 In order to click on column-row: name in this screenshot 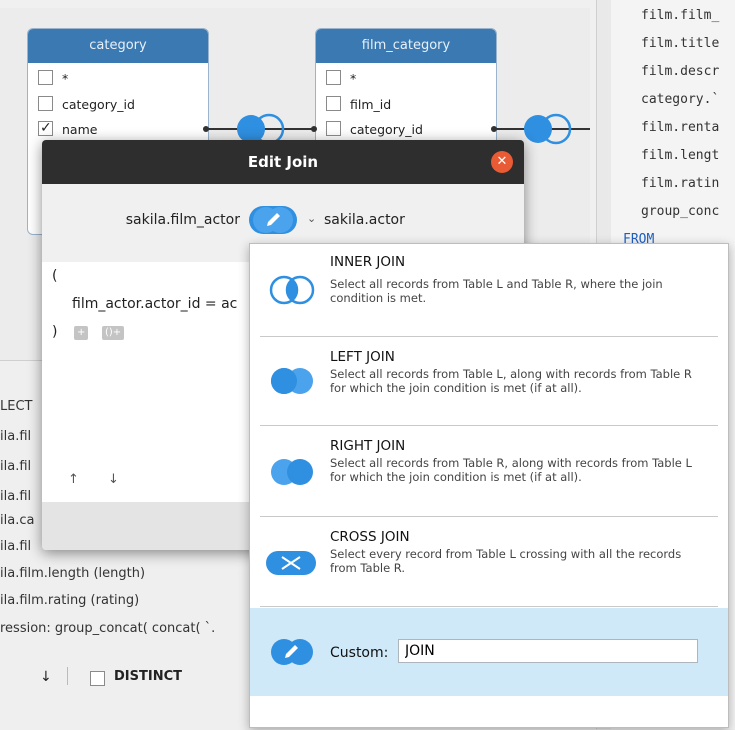, I will do `click(68, 129)`.